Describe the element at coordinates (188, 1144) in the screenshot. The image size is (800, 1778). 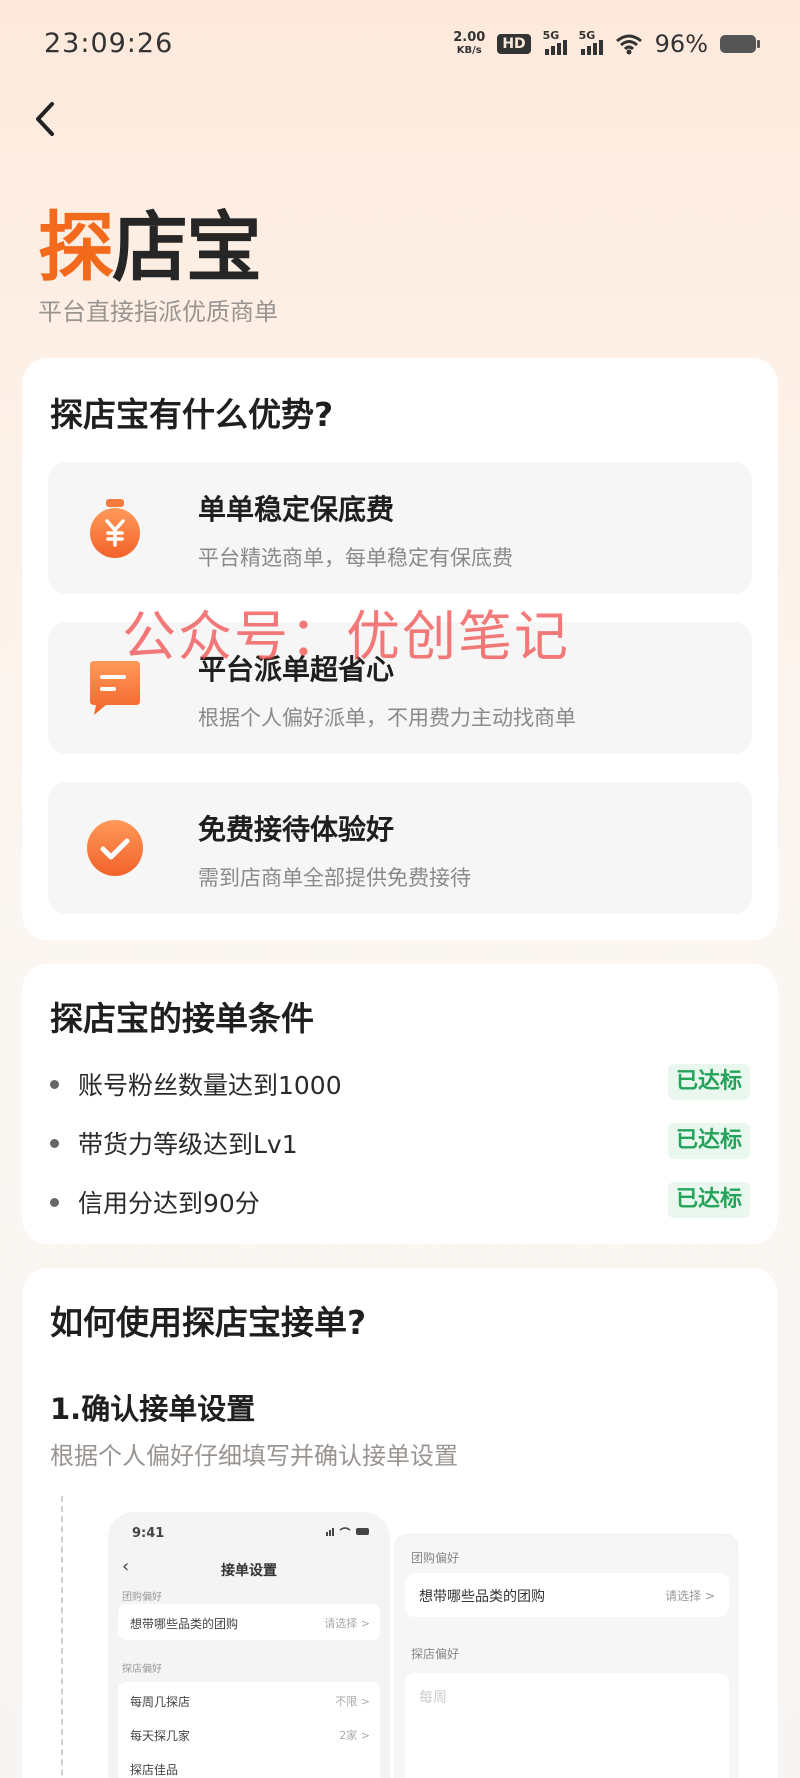
I see `condition-text: 带货力等级达到Lv1` at that location.